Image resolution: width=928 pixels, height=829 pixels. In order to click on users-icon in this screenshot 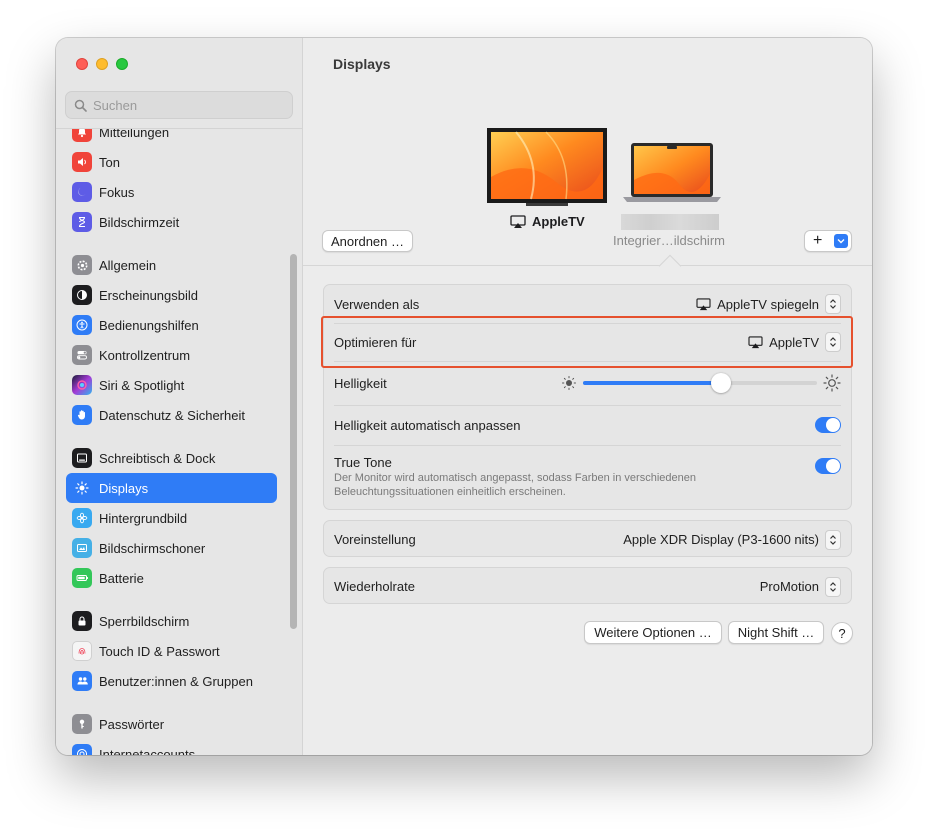, I will do `click(82, 681)`.